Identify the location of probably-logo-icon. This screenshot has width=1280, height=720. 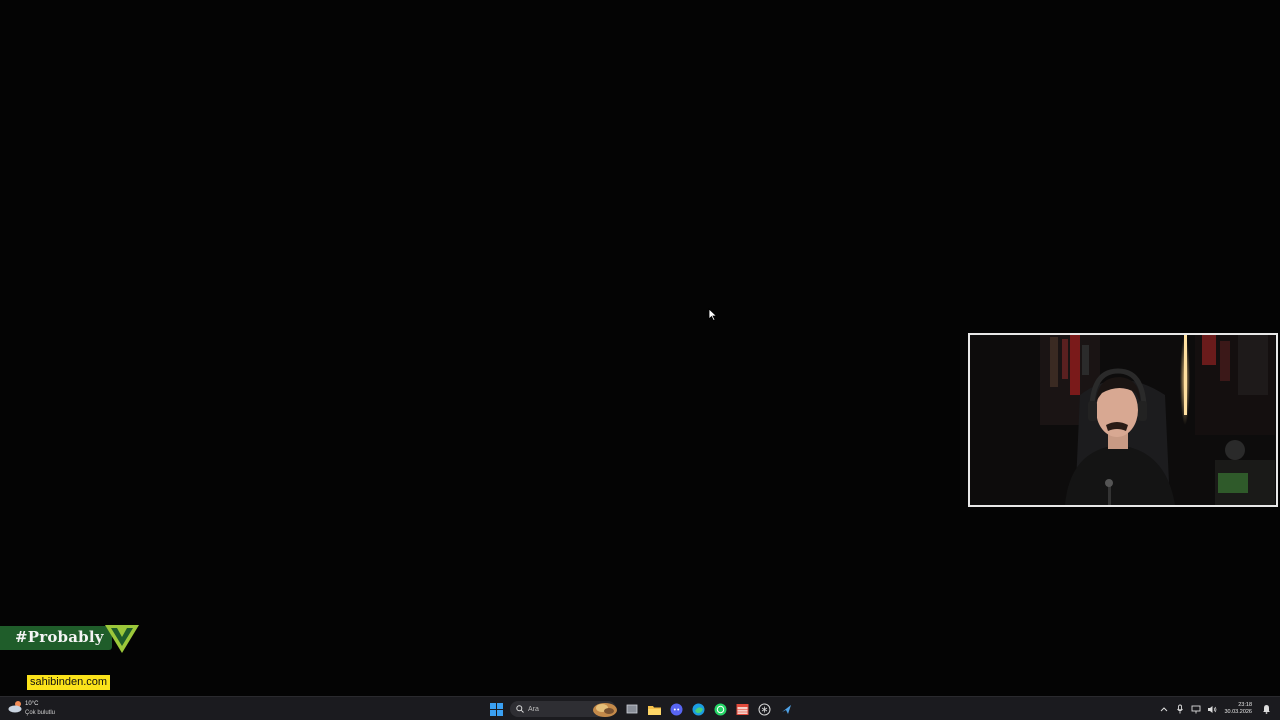
(122, 639).